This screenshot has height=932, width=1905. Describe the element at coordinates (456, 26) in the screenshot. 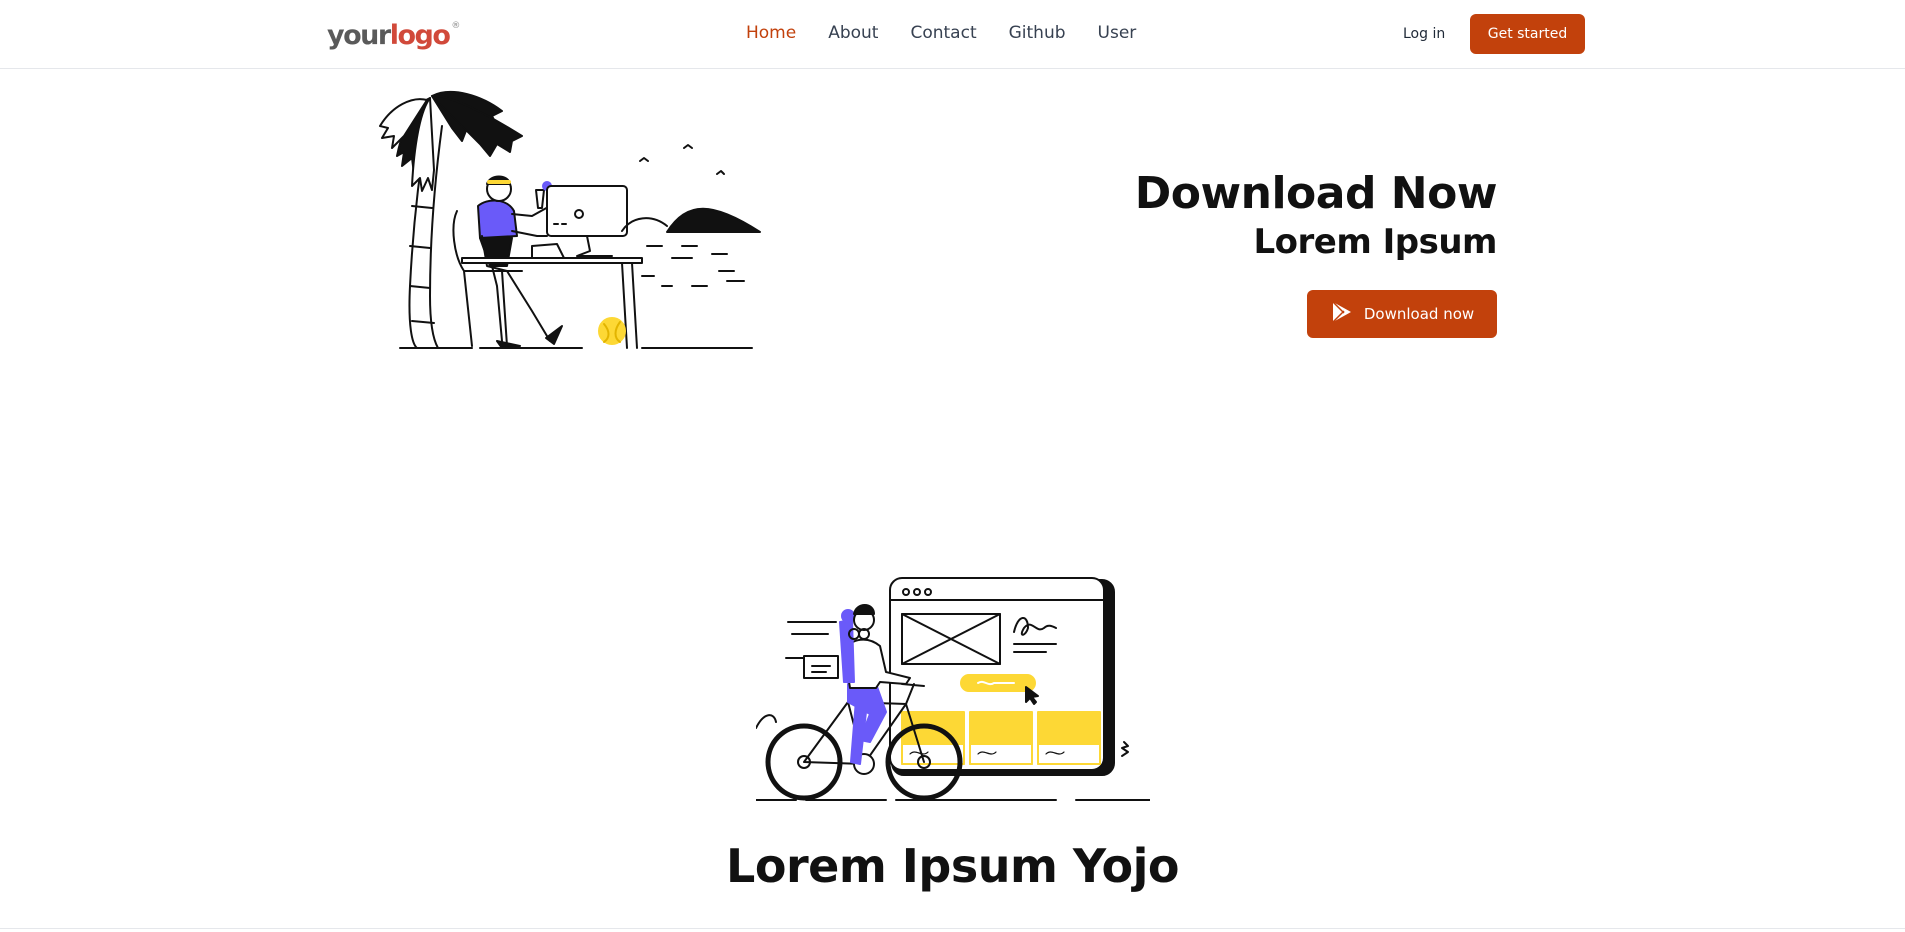

I see `registered-mark: ®` at that location.